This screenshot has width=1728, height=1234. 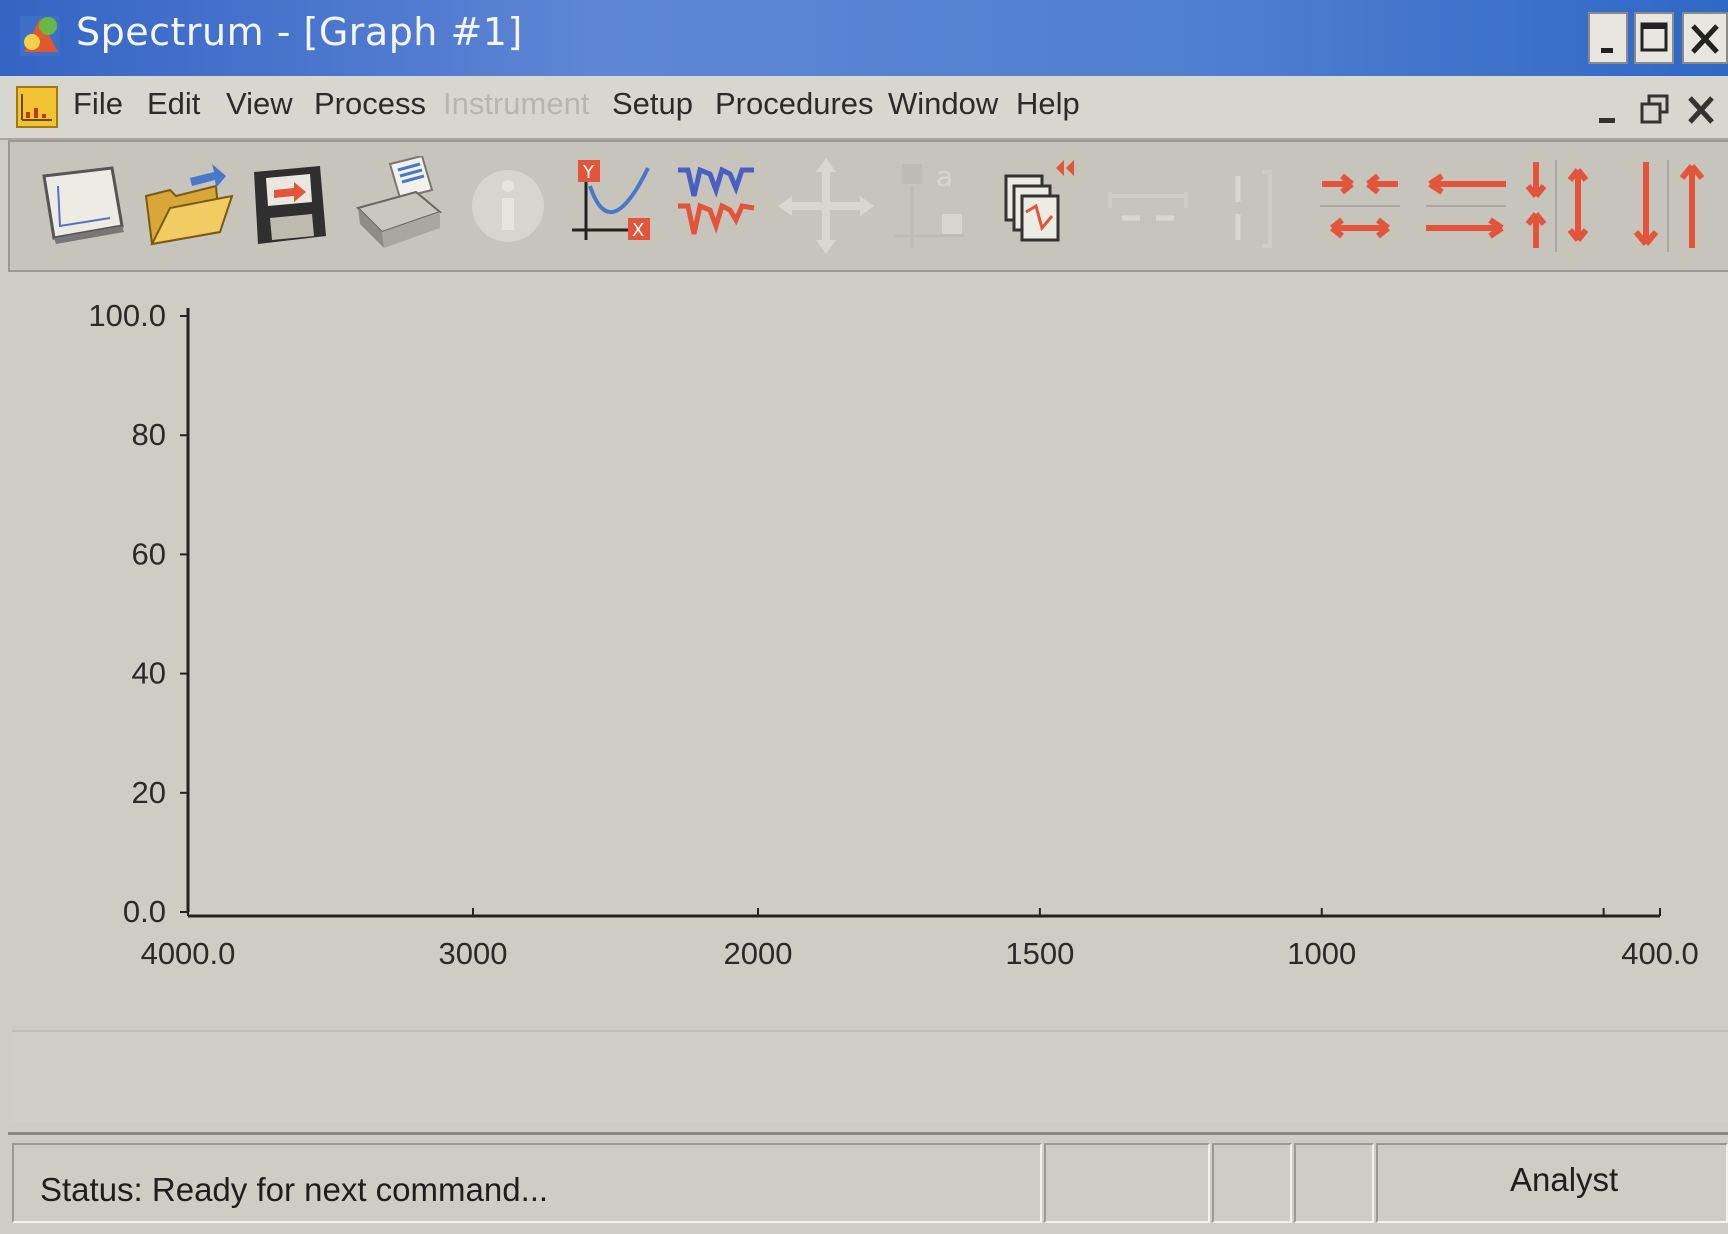 I want to click on new-graph-icon, so click(x=83, y=205).